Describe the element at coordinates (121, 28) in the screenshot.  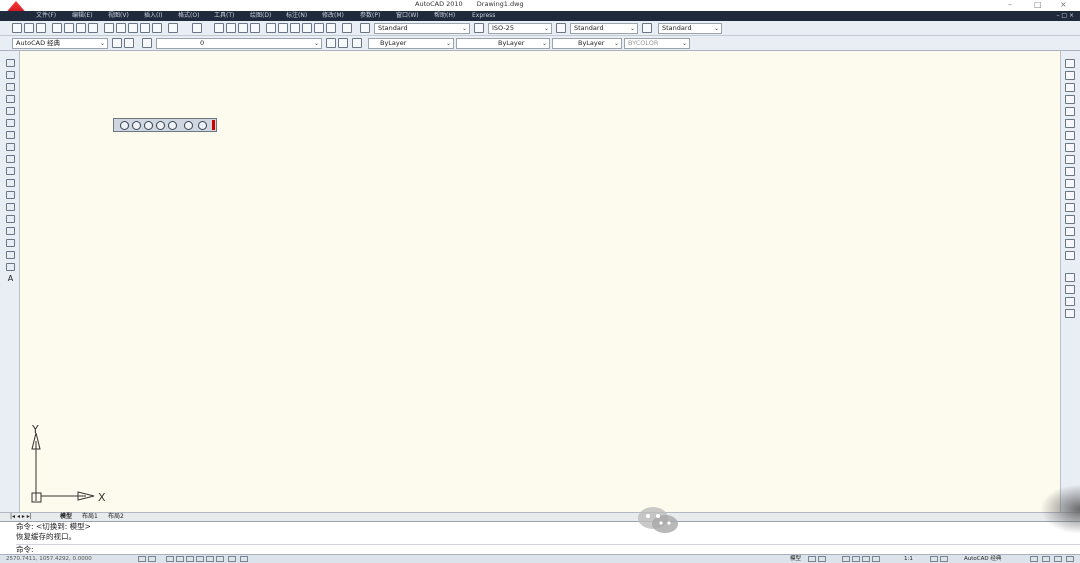
I see `copy-icon` at that location.